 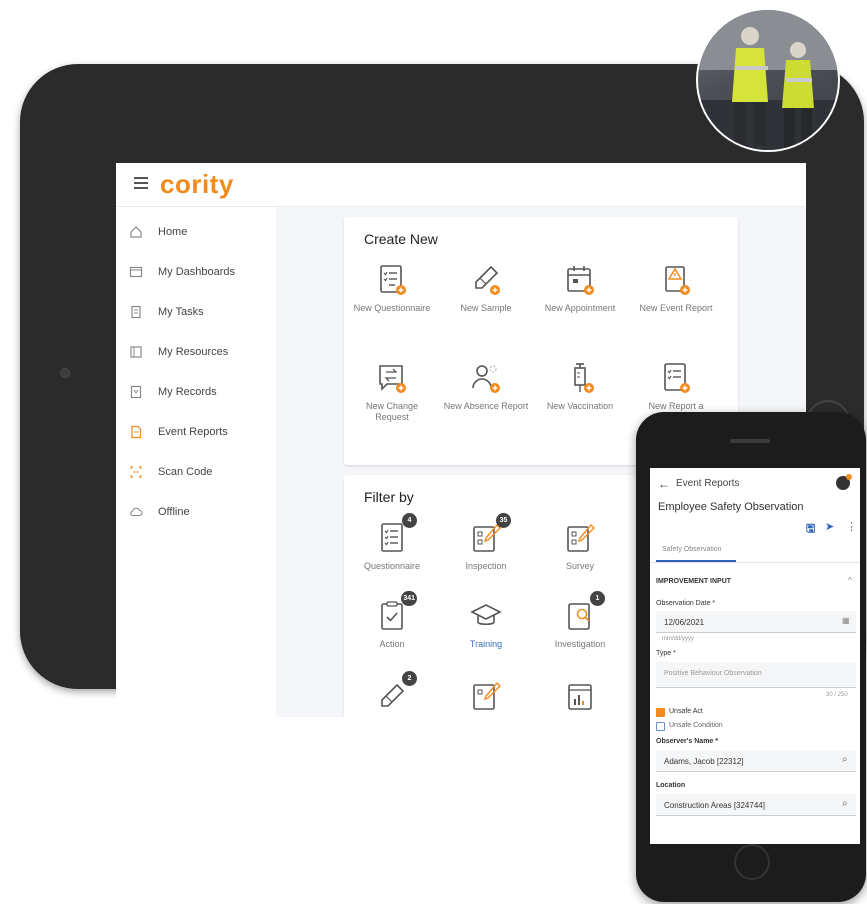 I want to click on count-badge: 2, so click(x=409, y=678).